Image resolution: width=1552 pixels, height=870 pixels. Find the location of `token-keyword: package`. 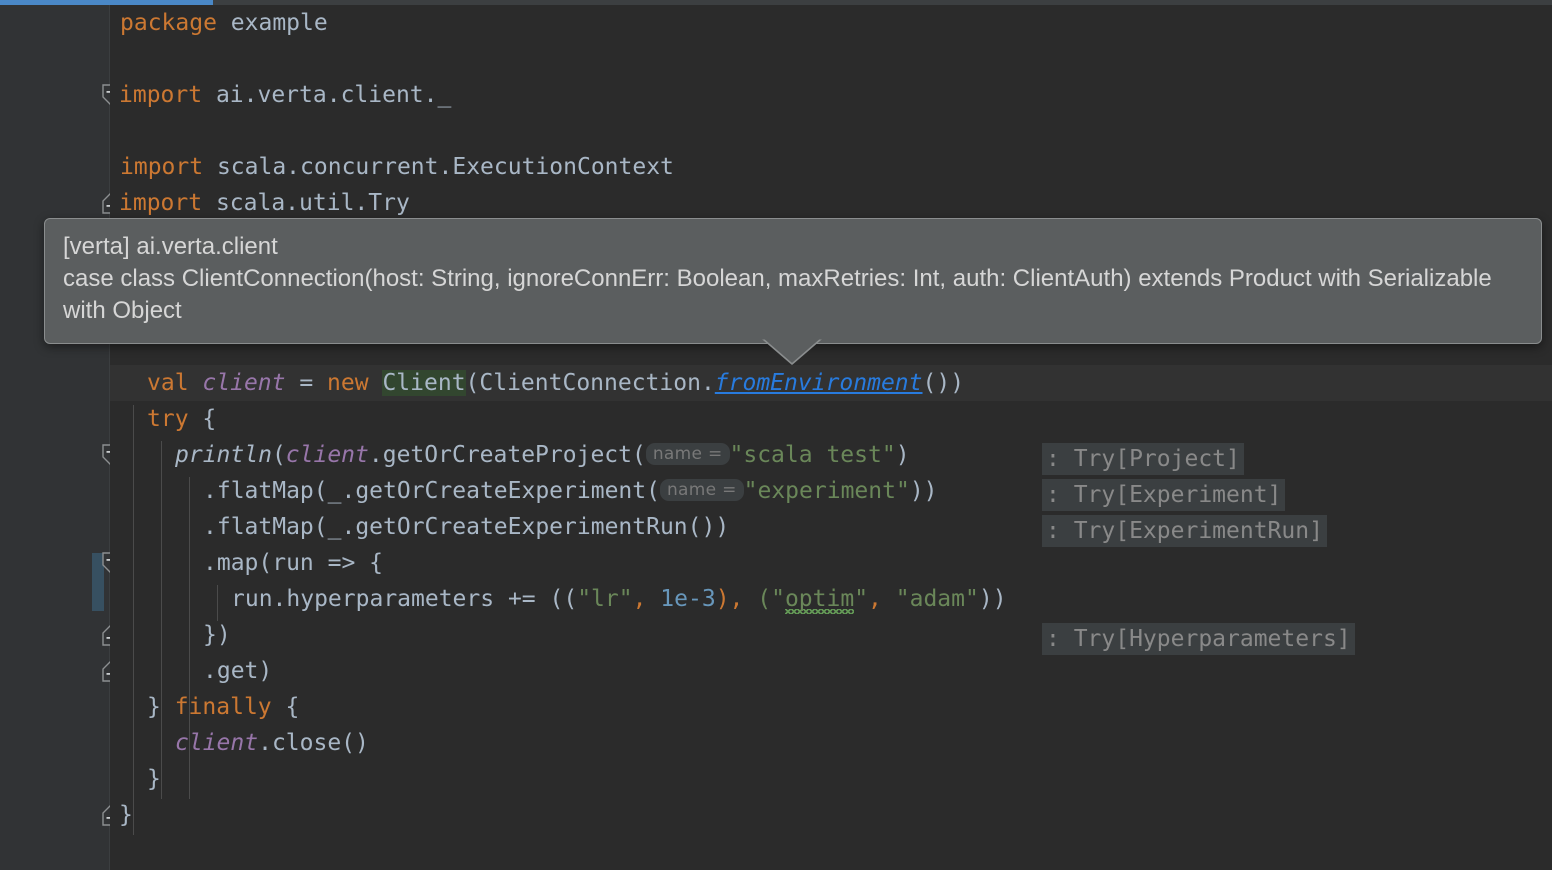

token-keyword: package is located at coordinates (168, 23).